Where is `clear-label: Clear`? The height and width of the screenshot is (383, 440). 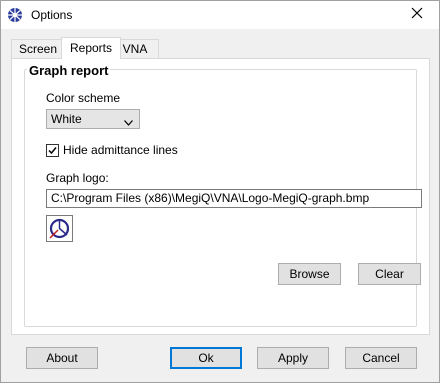 clear-label: Clear is located at coordinates (389, 274).